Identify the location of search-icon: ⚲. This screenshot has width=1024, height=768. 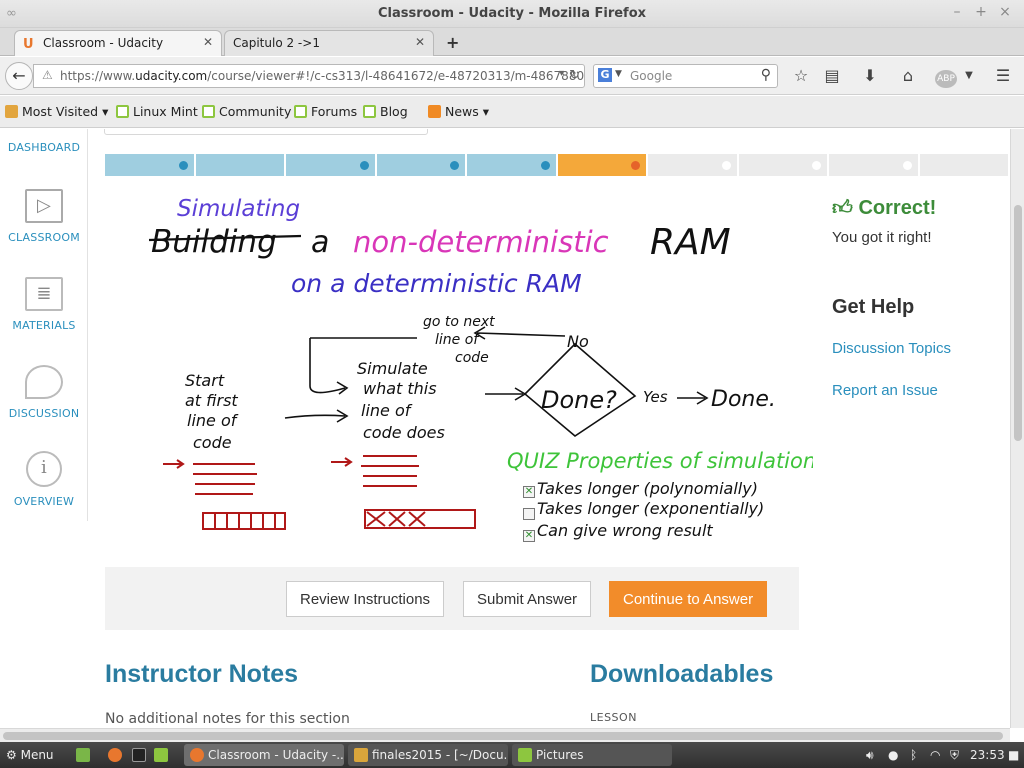
(766, 75).